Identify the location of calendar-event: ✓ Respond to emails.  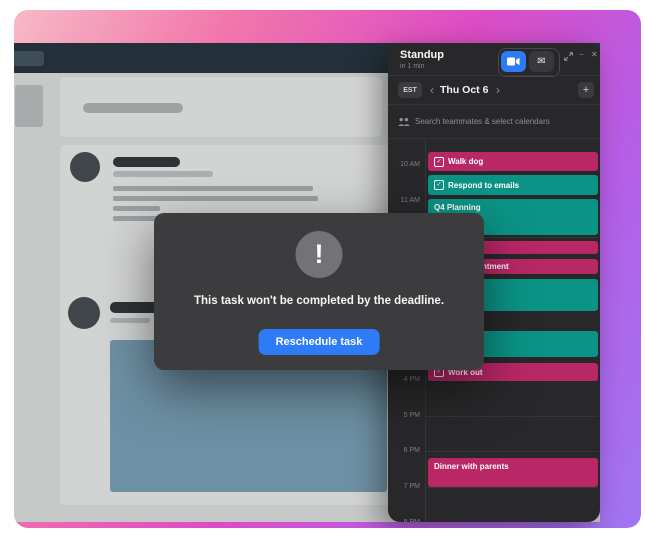
(513, 185).